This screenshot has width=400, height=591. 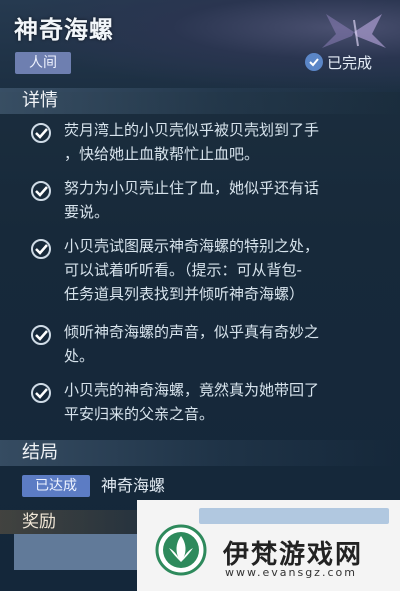 What do you see at coordinates (314, 62) in the screenshot?
I see `check-circle-icon` at bounding box center [314, 62].